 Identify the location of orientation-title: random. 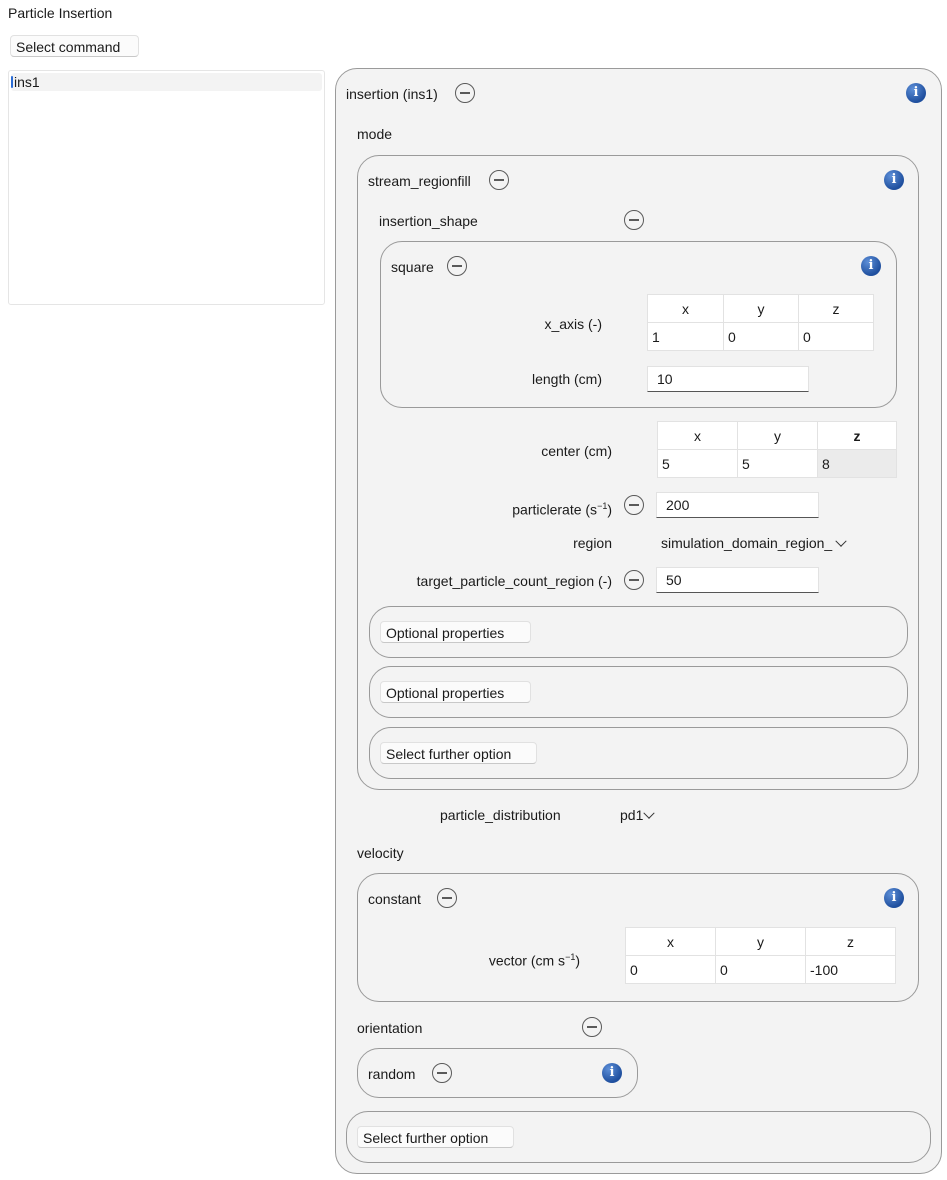
(392, 1074).